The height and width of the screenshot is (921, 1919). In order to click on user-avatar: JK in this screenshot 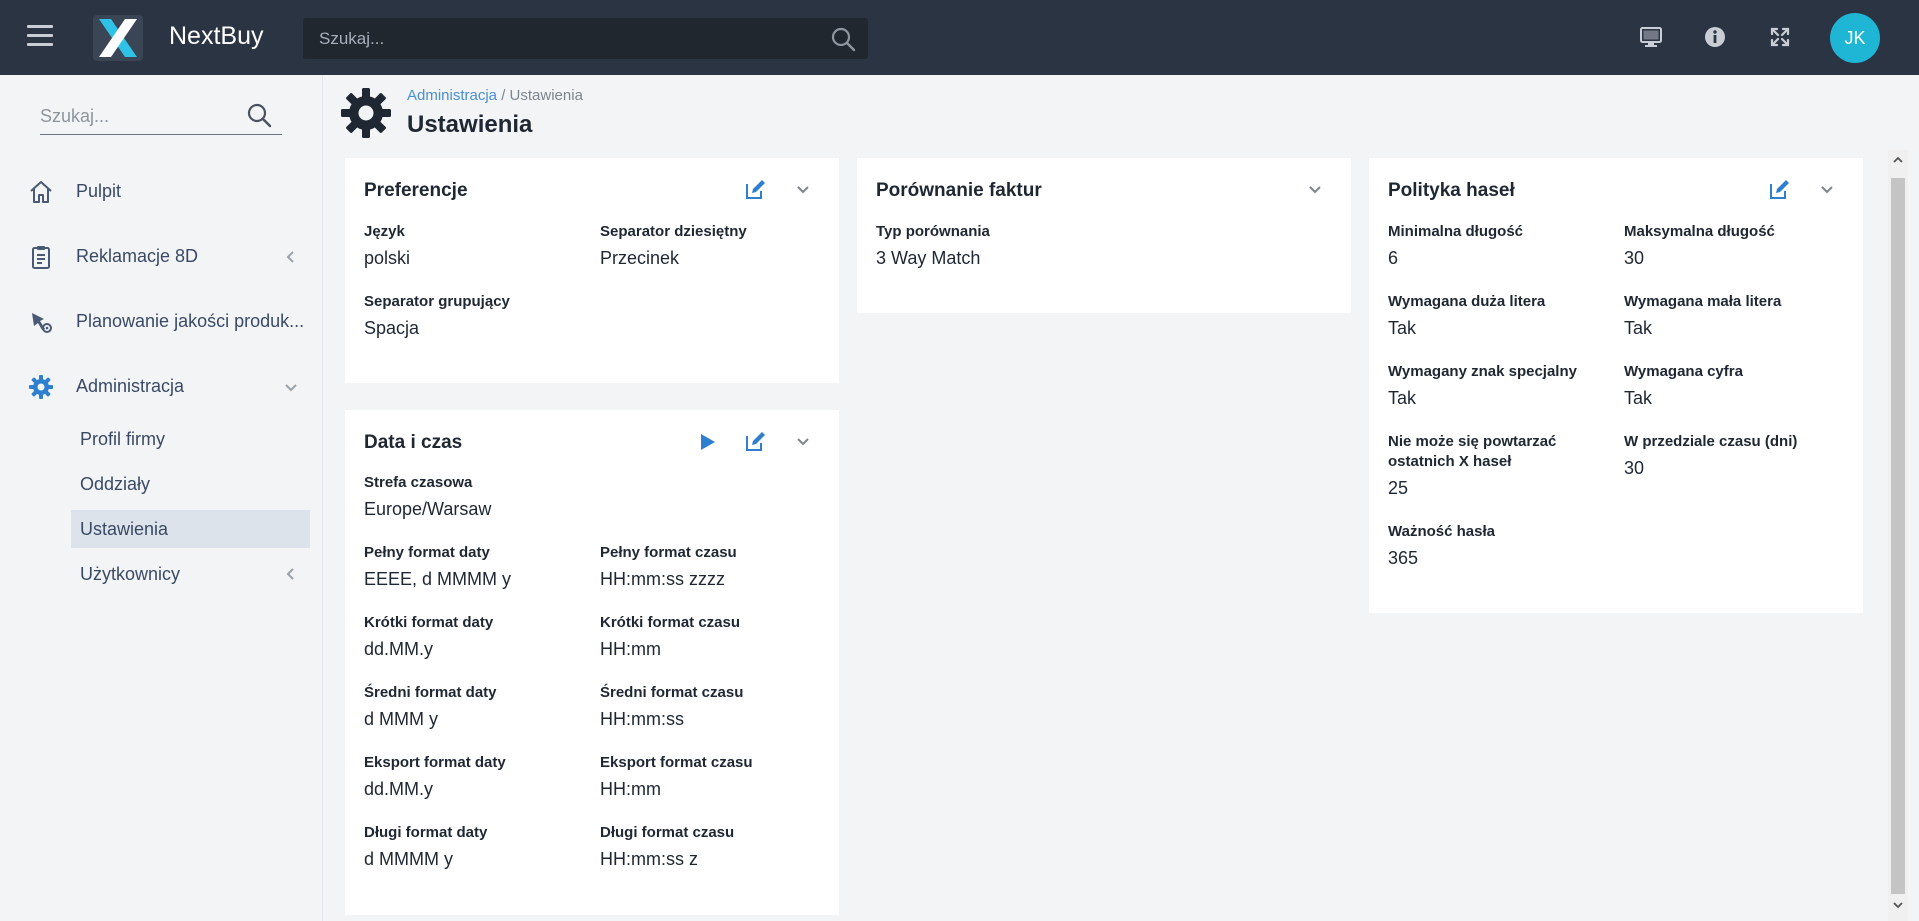, I will do `click(1855, 38)`.